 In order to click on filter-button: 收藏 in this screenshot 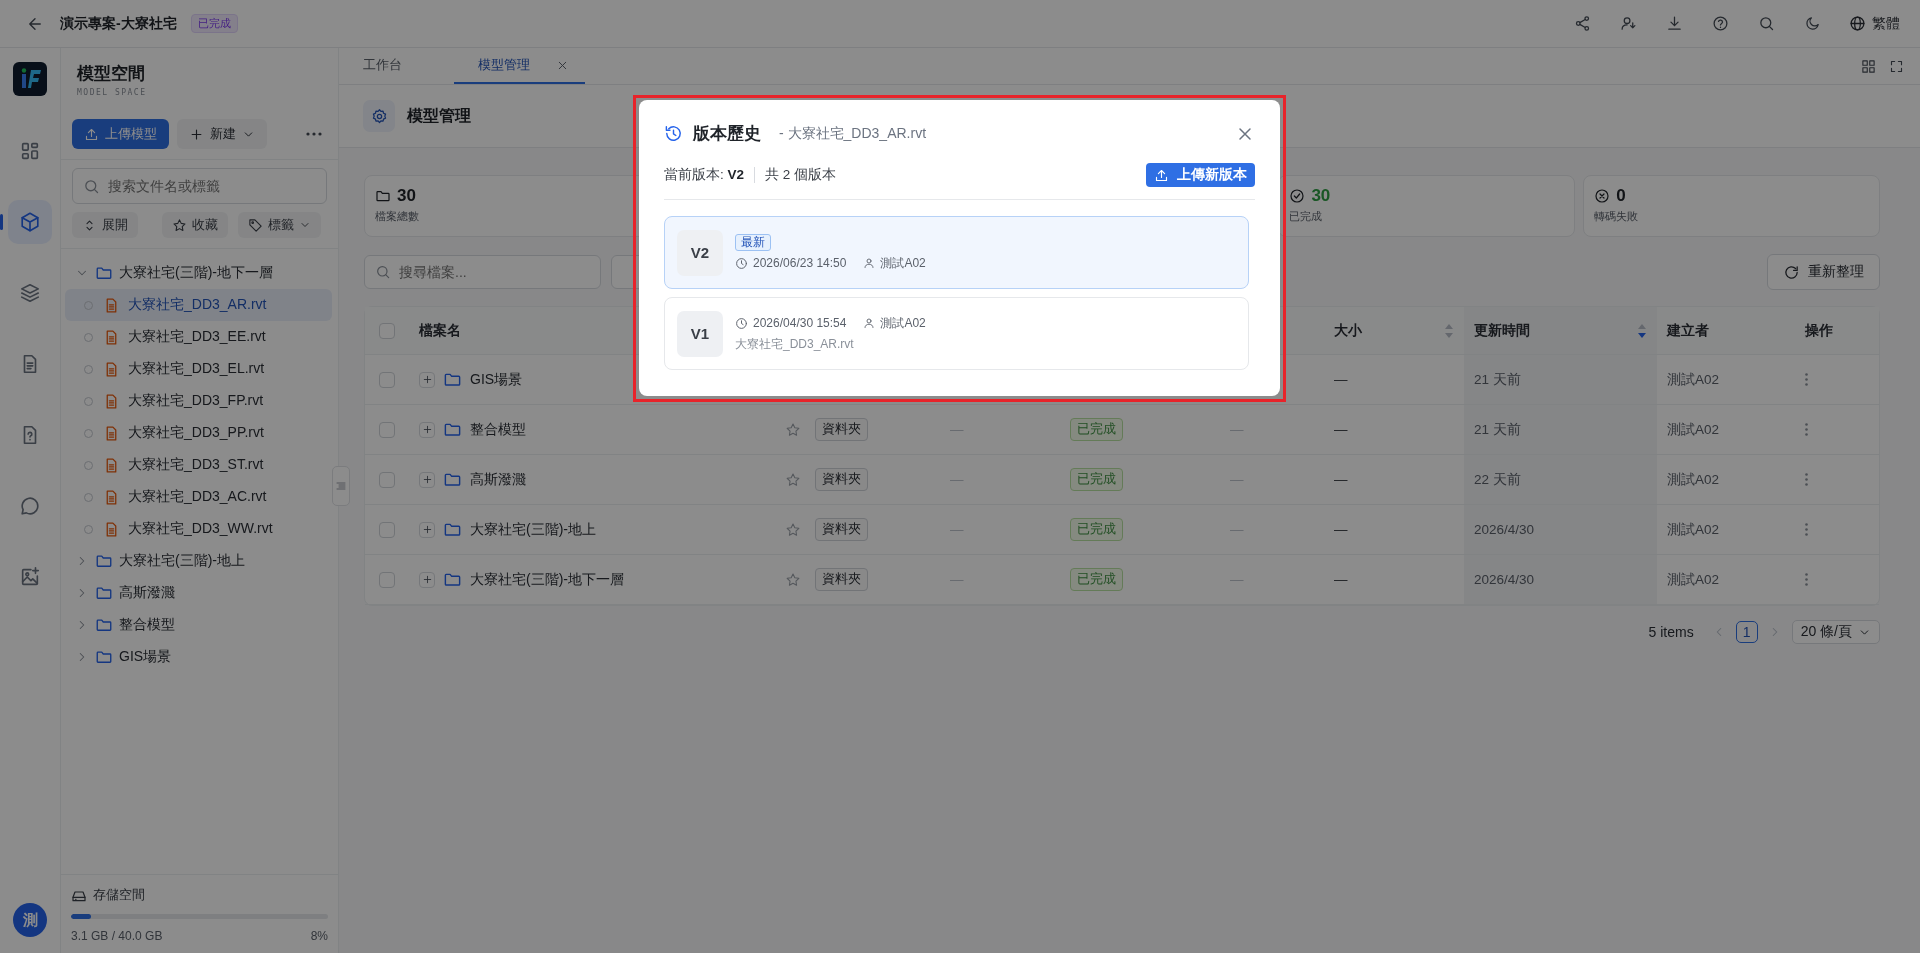, I will do `click(195, 225)`.